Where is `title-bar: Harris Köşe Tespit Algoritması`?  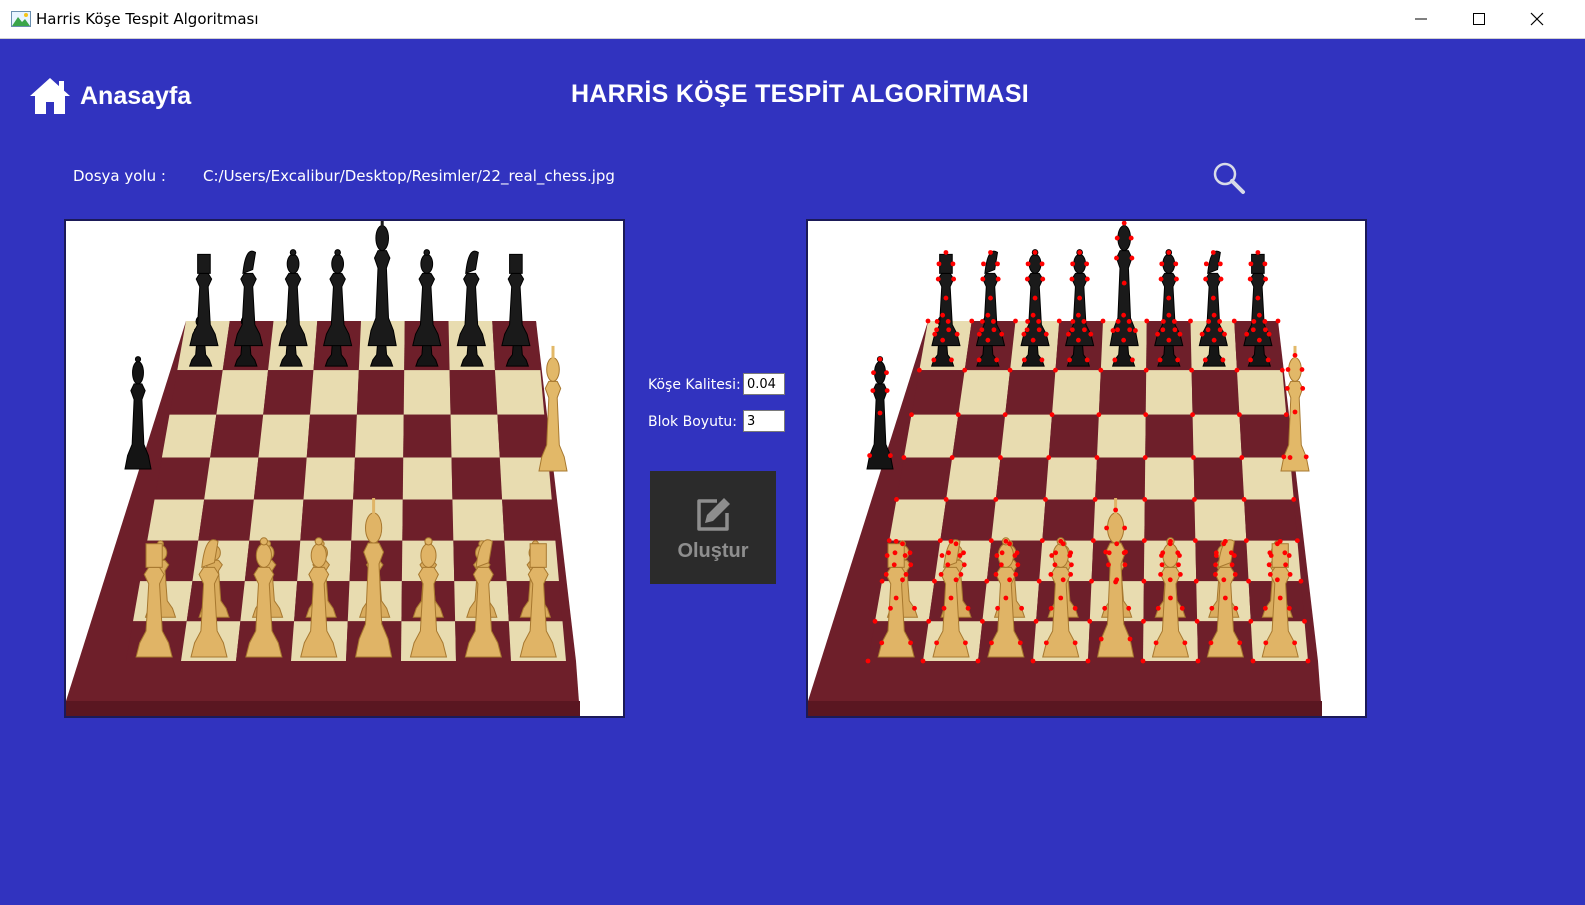
title-bar: Harris Köşe Tespit Algoritması is located at coordinates (792, 19).